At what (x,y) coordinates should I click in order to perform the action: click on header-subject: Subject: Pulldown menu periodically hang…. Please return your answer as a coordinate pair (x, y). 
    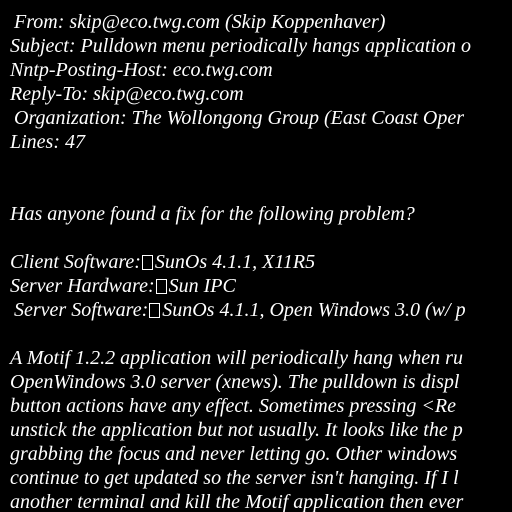
    Looking at the image, I should click on (241, 46).